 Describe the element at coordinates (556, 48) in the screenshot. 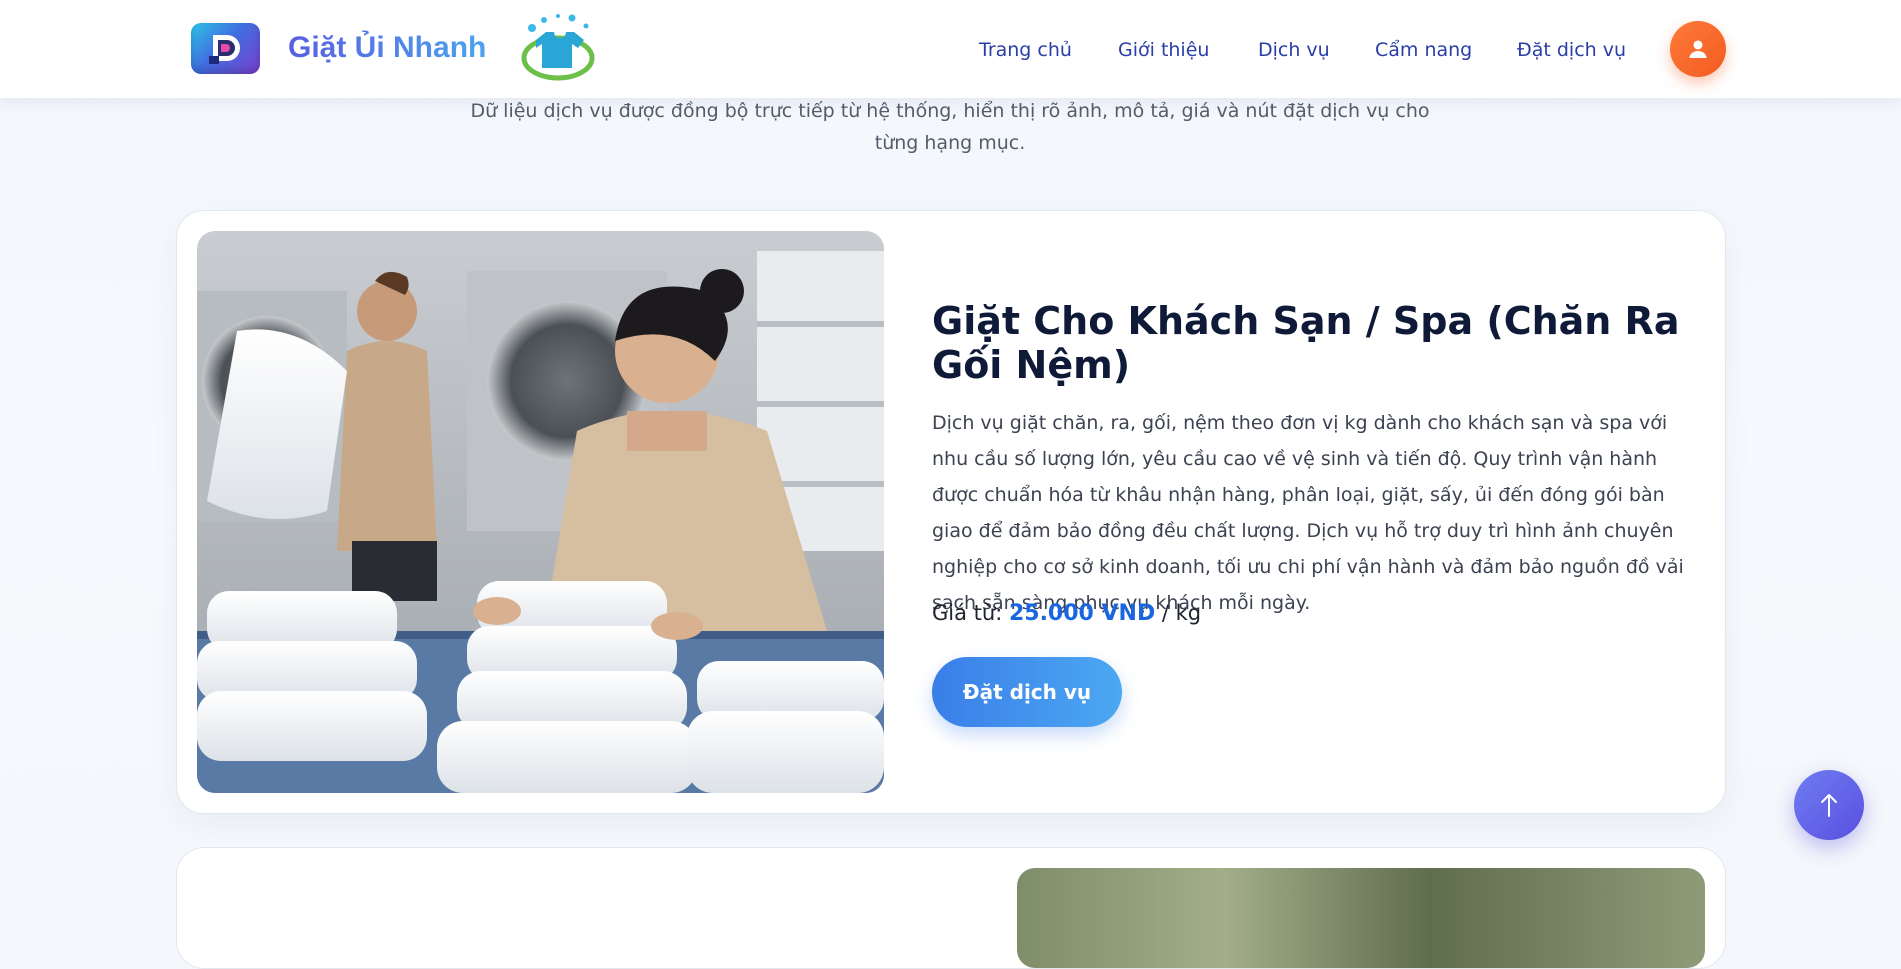

I see `laundry-shirt-splash-icon` at that location.